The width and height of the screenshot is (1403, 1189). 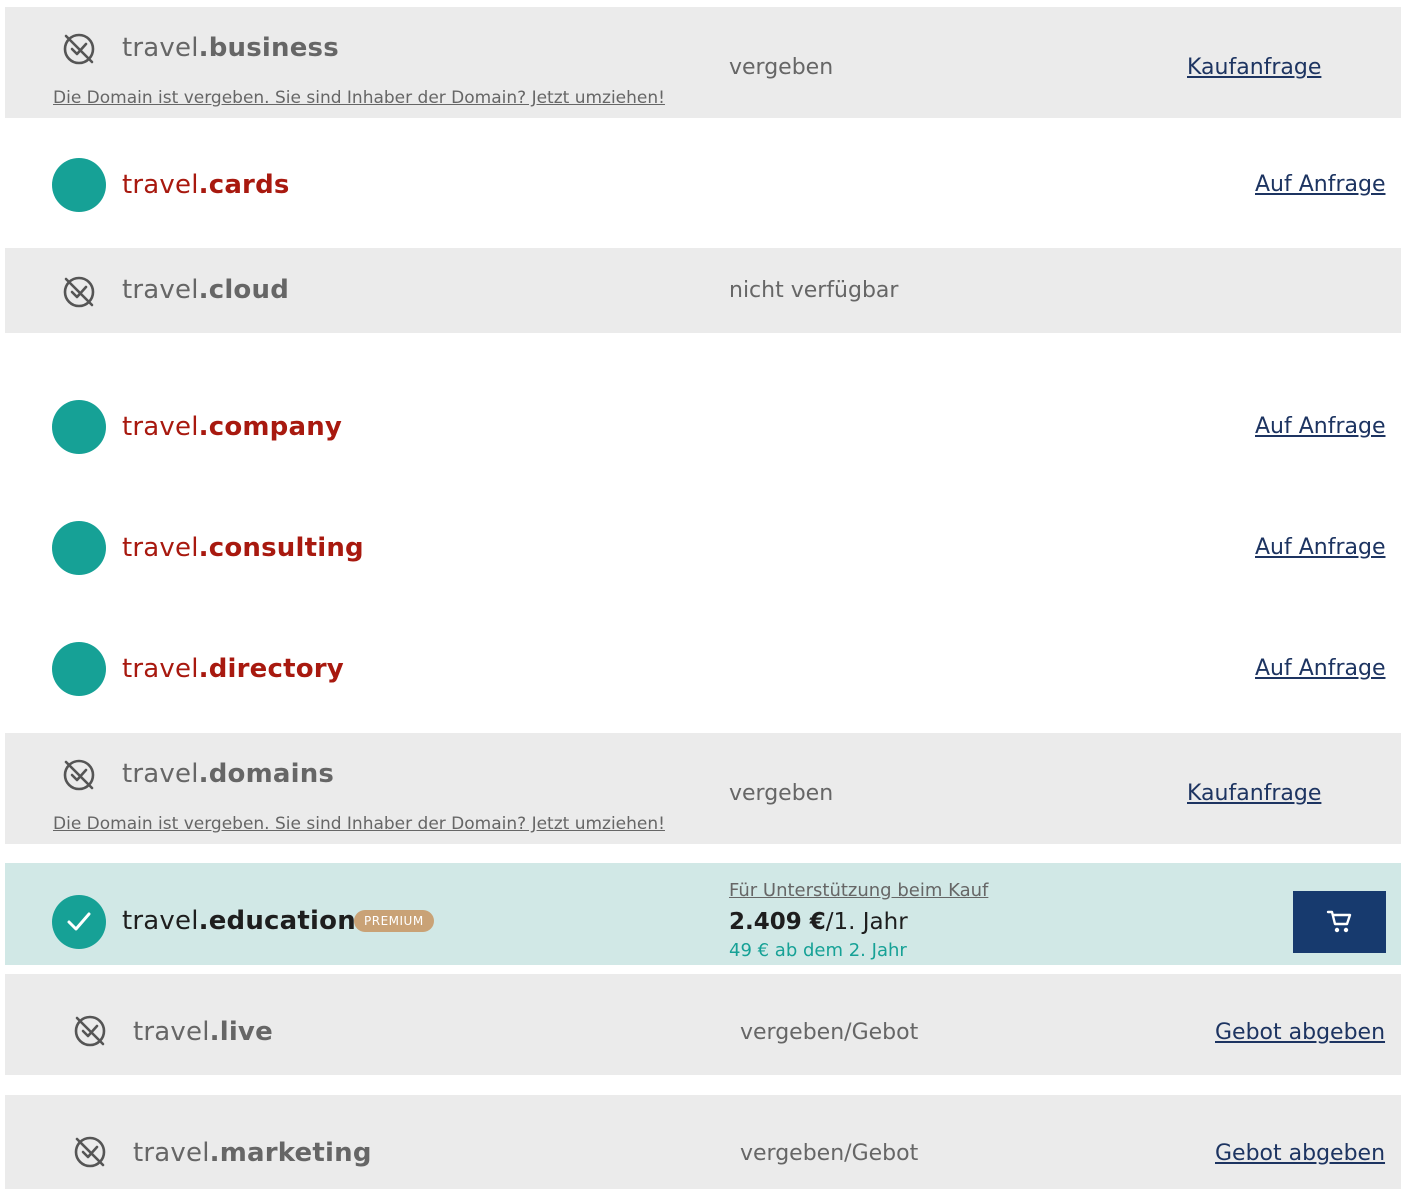 What do you see at coordinates (266, 774) in the screenshot?
I see `domain-tld: .domains` at bounding box center [266, 774].